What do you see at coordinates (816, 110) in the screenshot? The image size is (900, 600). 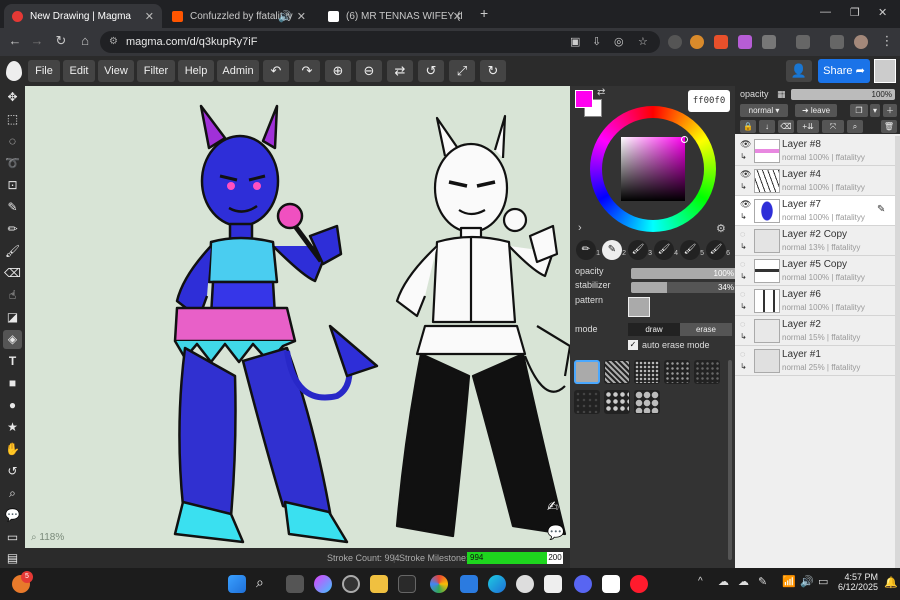 I see `leave-button: ➜ leave` at bounding box center [816, 110].